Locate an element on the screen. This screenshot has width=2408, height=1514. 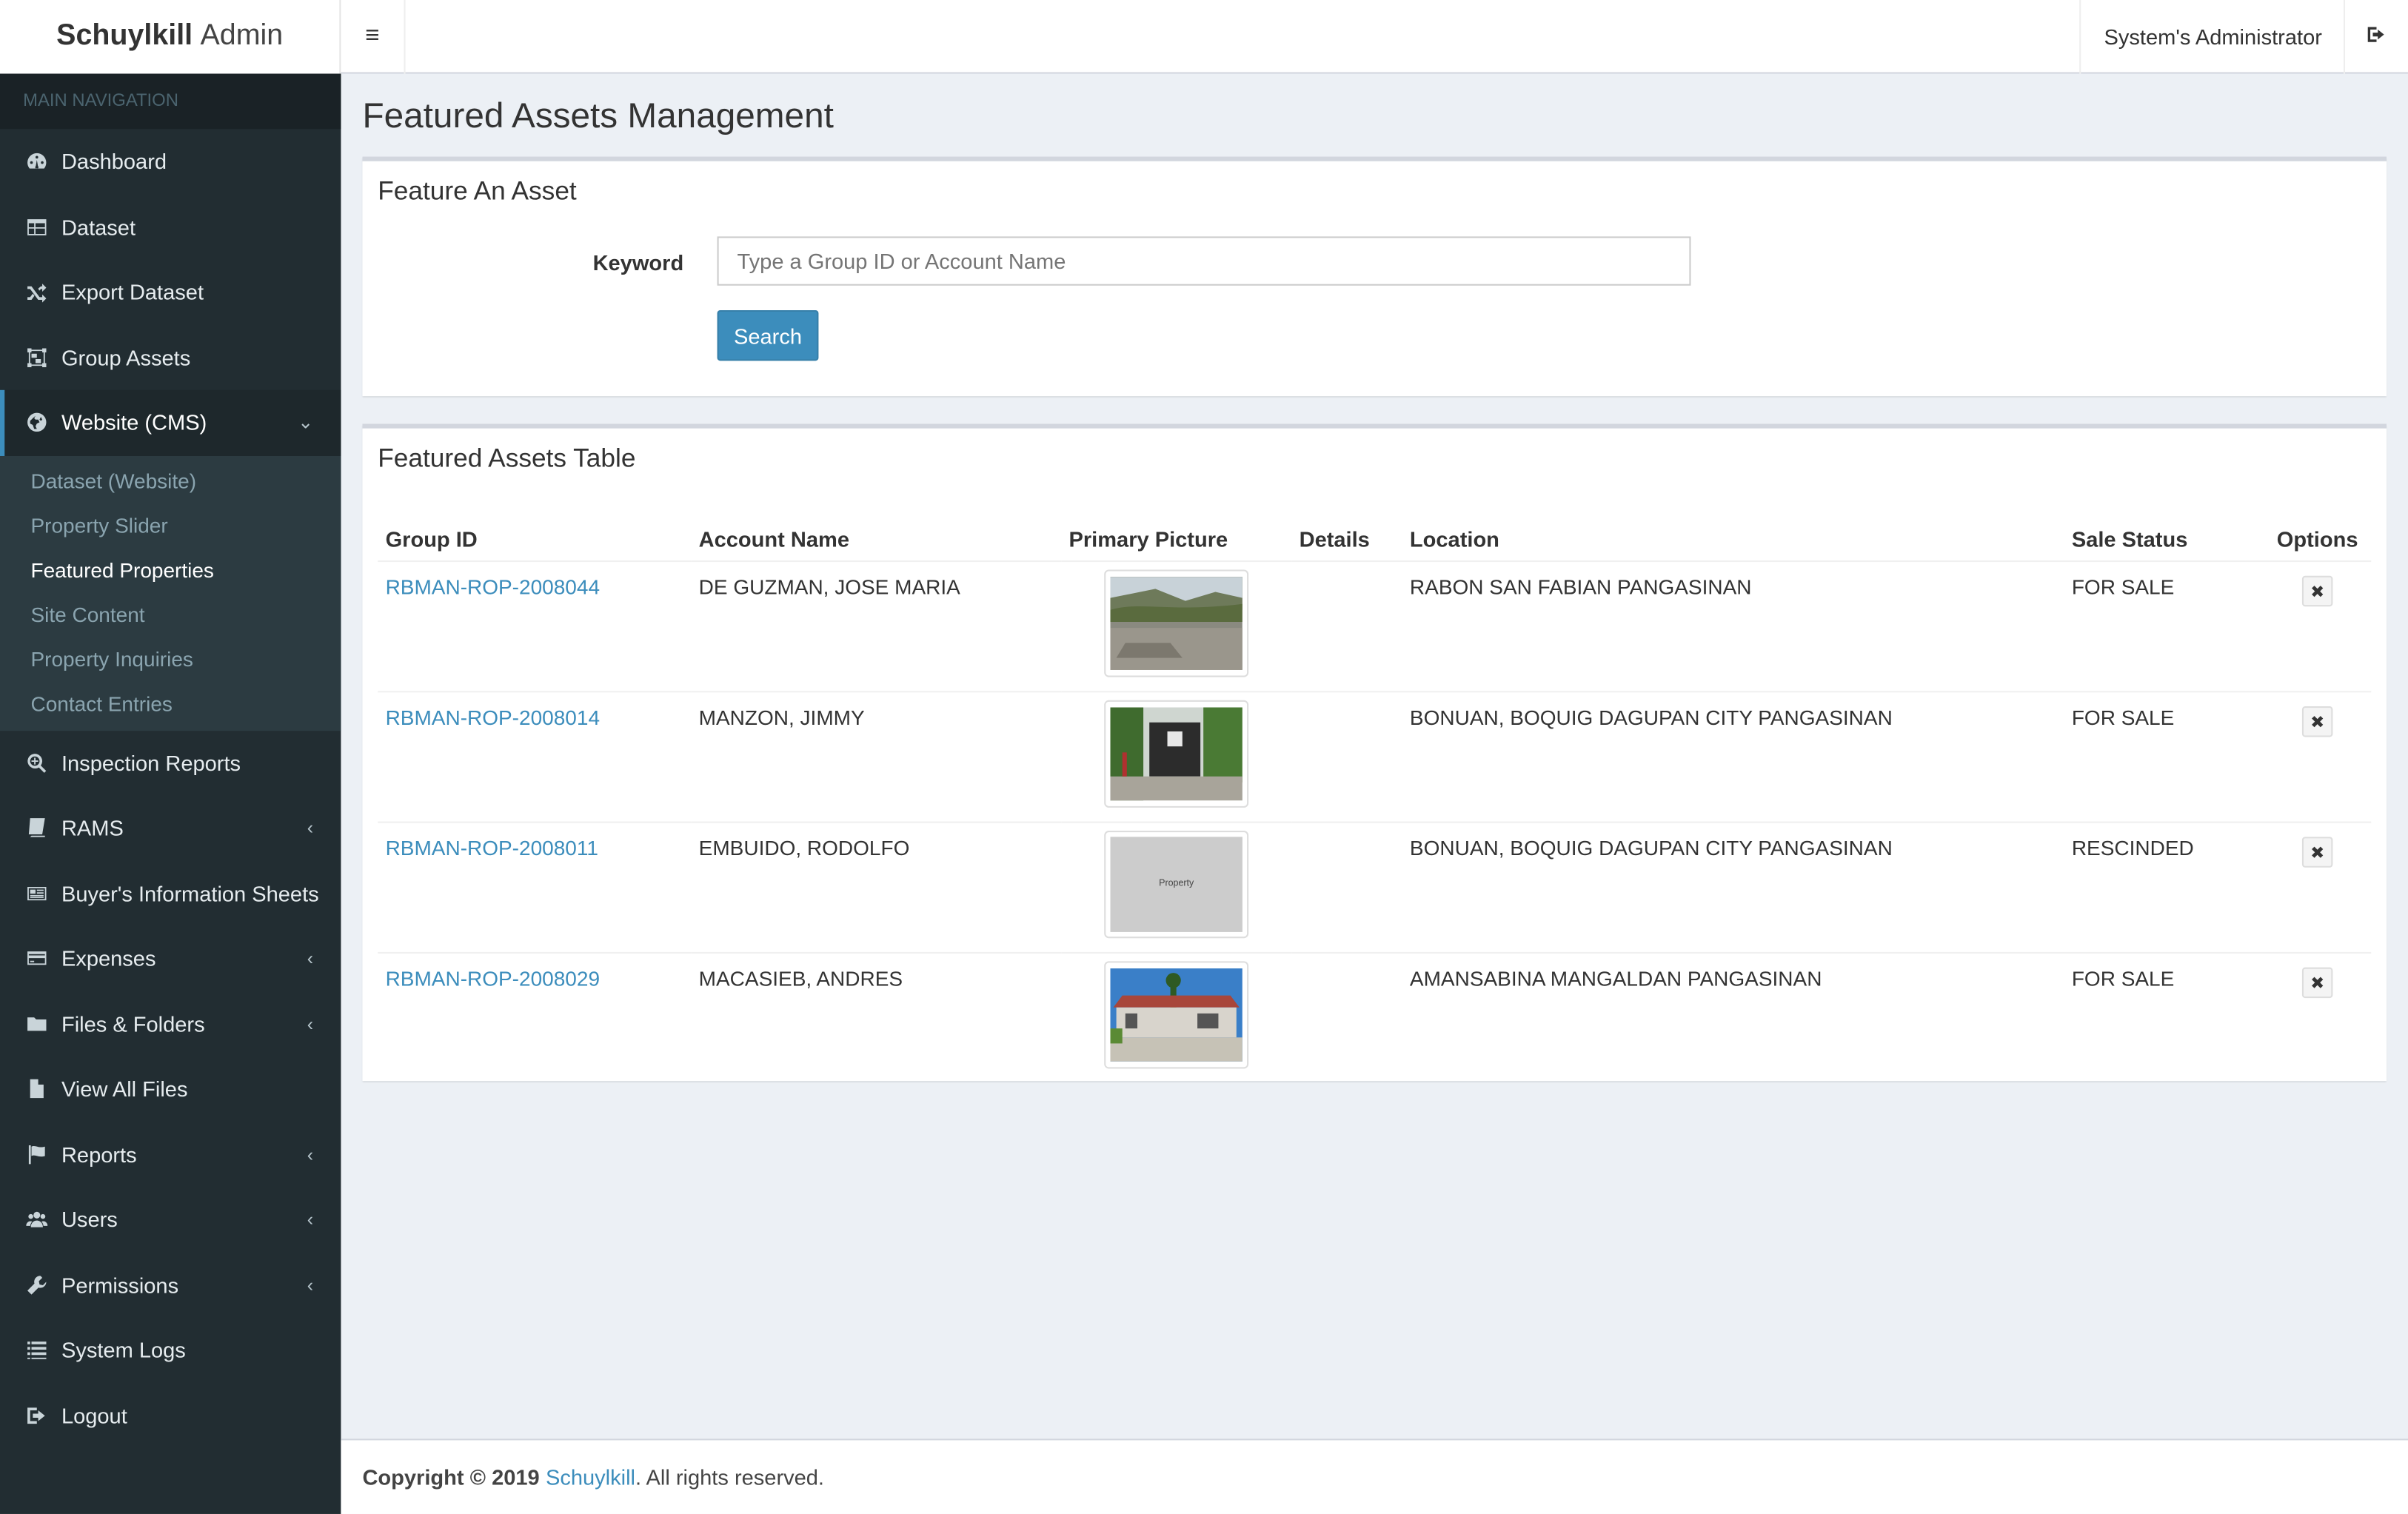
brand-bold: Schuylkill is located at coordinates (124, 36).